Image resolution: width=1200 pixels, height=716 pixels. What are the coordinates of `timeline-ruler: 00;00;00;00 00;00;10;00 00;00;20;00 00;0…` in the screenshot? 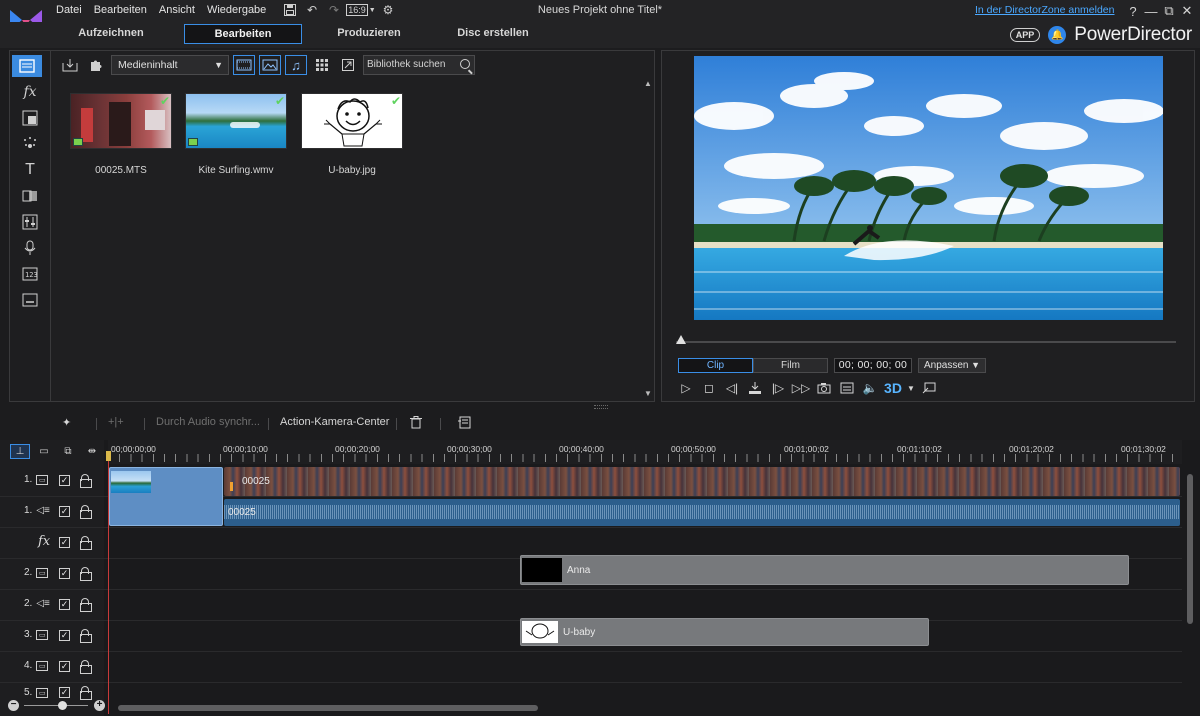 It's located at (645, 452).